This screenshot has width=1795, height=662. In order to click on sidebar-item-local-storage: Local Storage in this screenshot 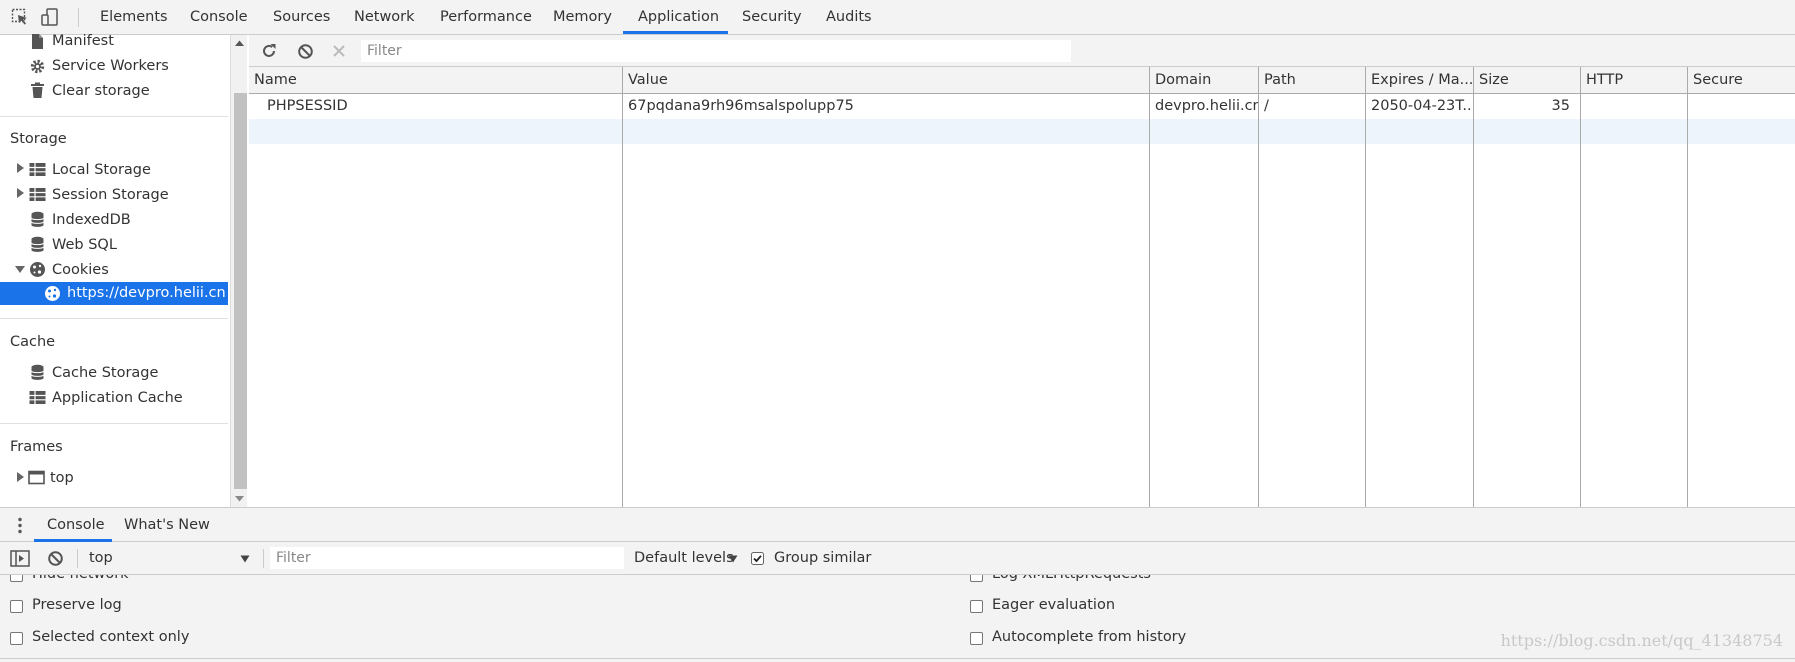, I will do `click(101, 170)`.